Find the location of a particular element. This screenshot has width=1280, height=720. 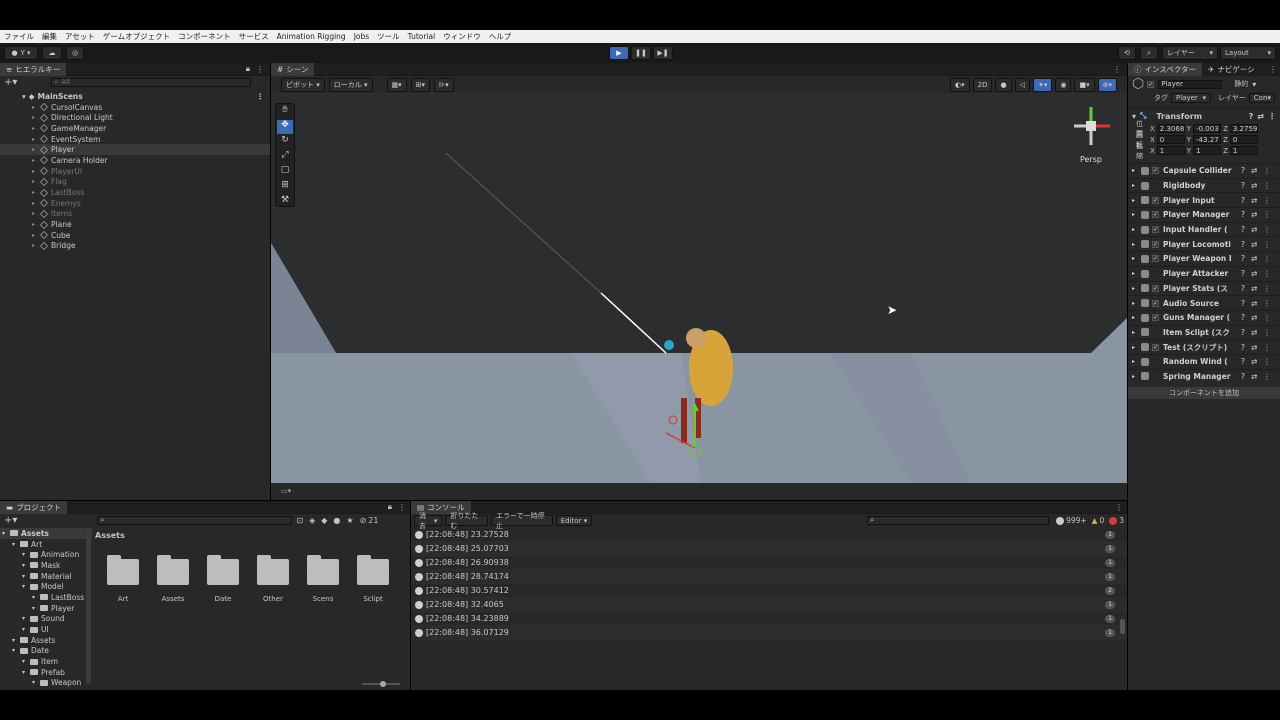

grid-snap-button: ▦▾ is located at coordinates (396, 84).